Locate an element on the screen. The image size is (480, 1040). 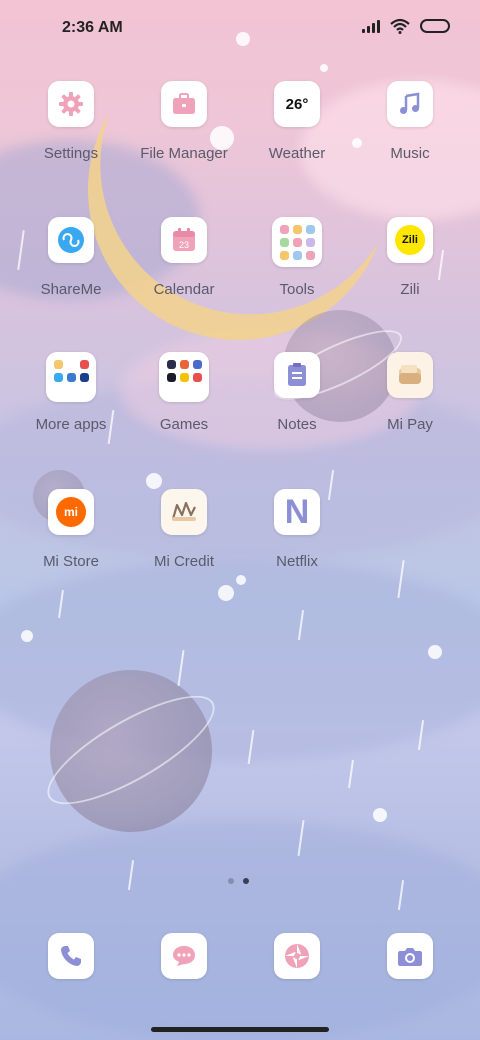
phone-icon is located at coordinates (71, 956).